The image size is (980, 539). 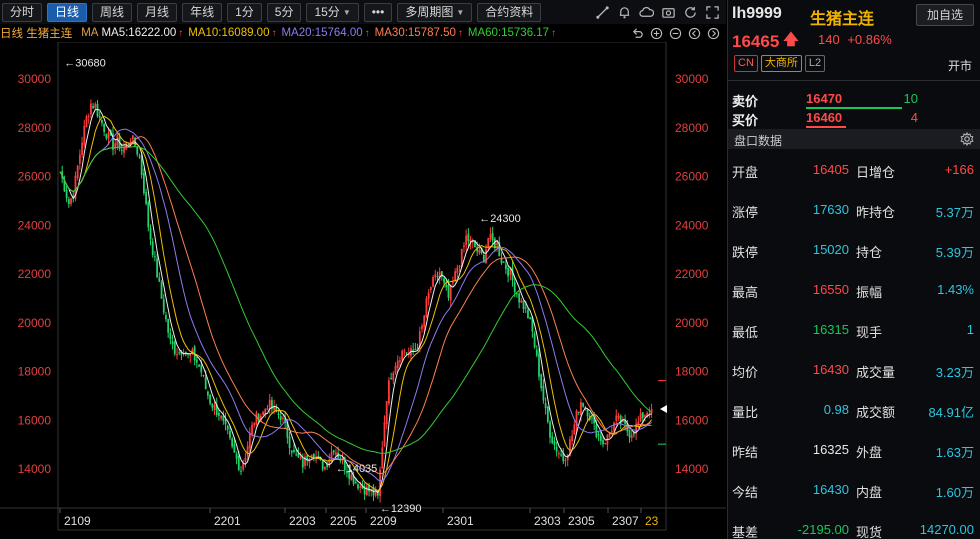 What do you see at coordinates (435, 12) in the screenshot?
I see `multi-period-select: 多周期图 ▼` at bounding box center [435, 12].